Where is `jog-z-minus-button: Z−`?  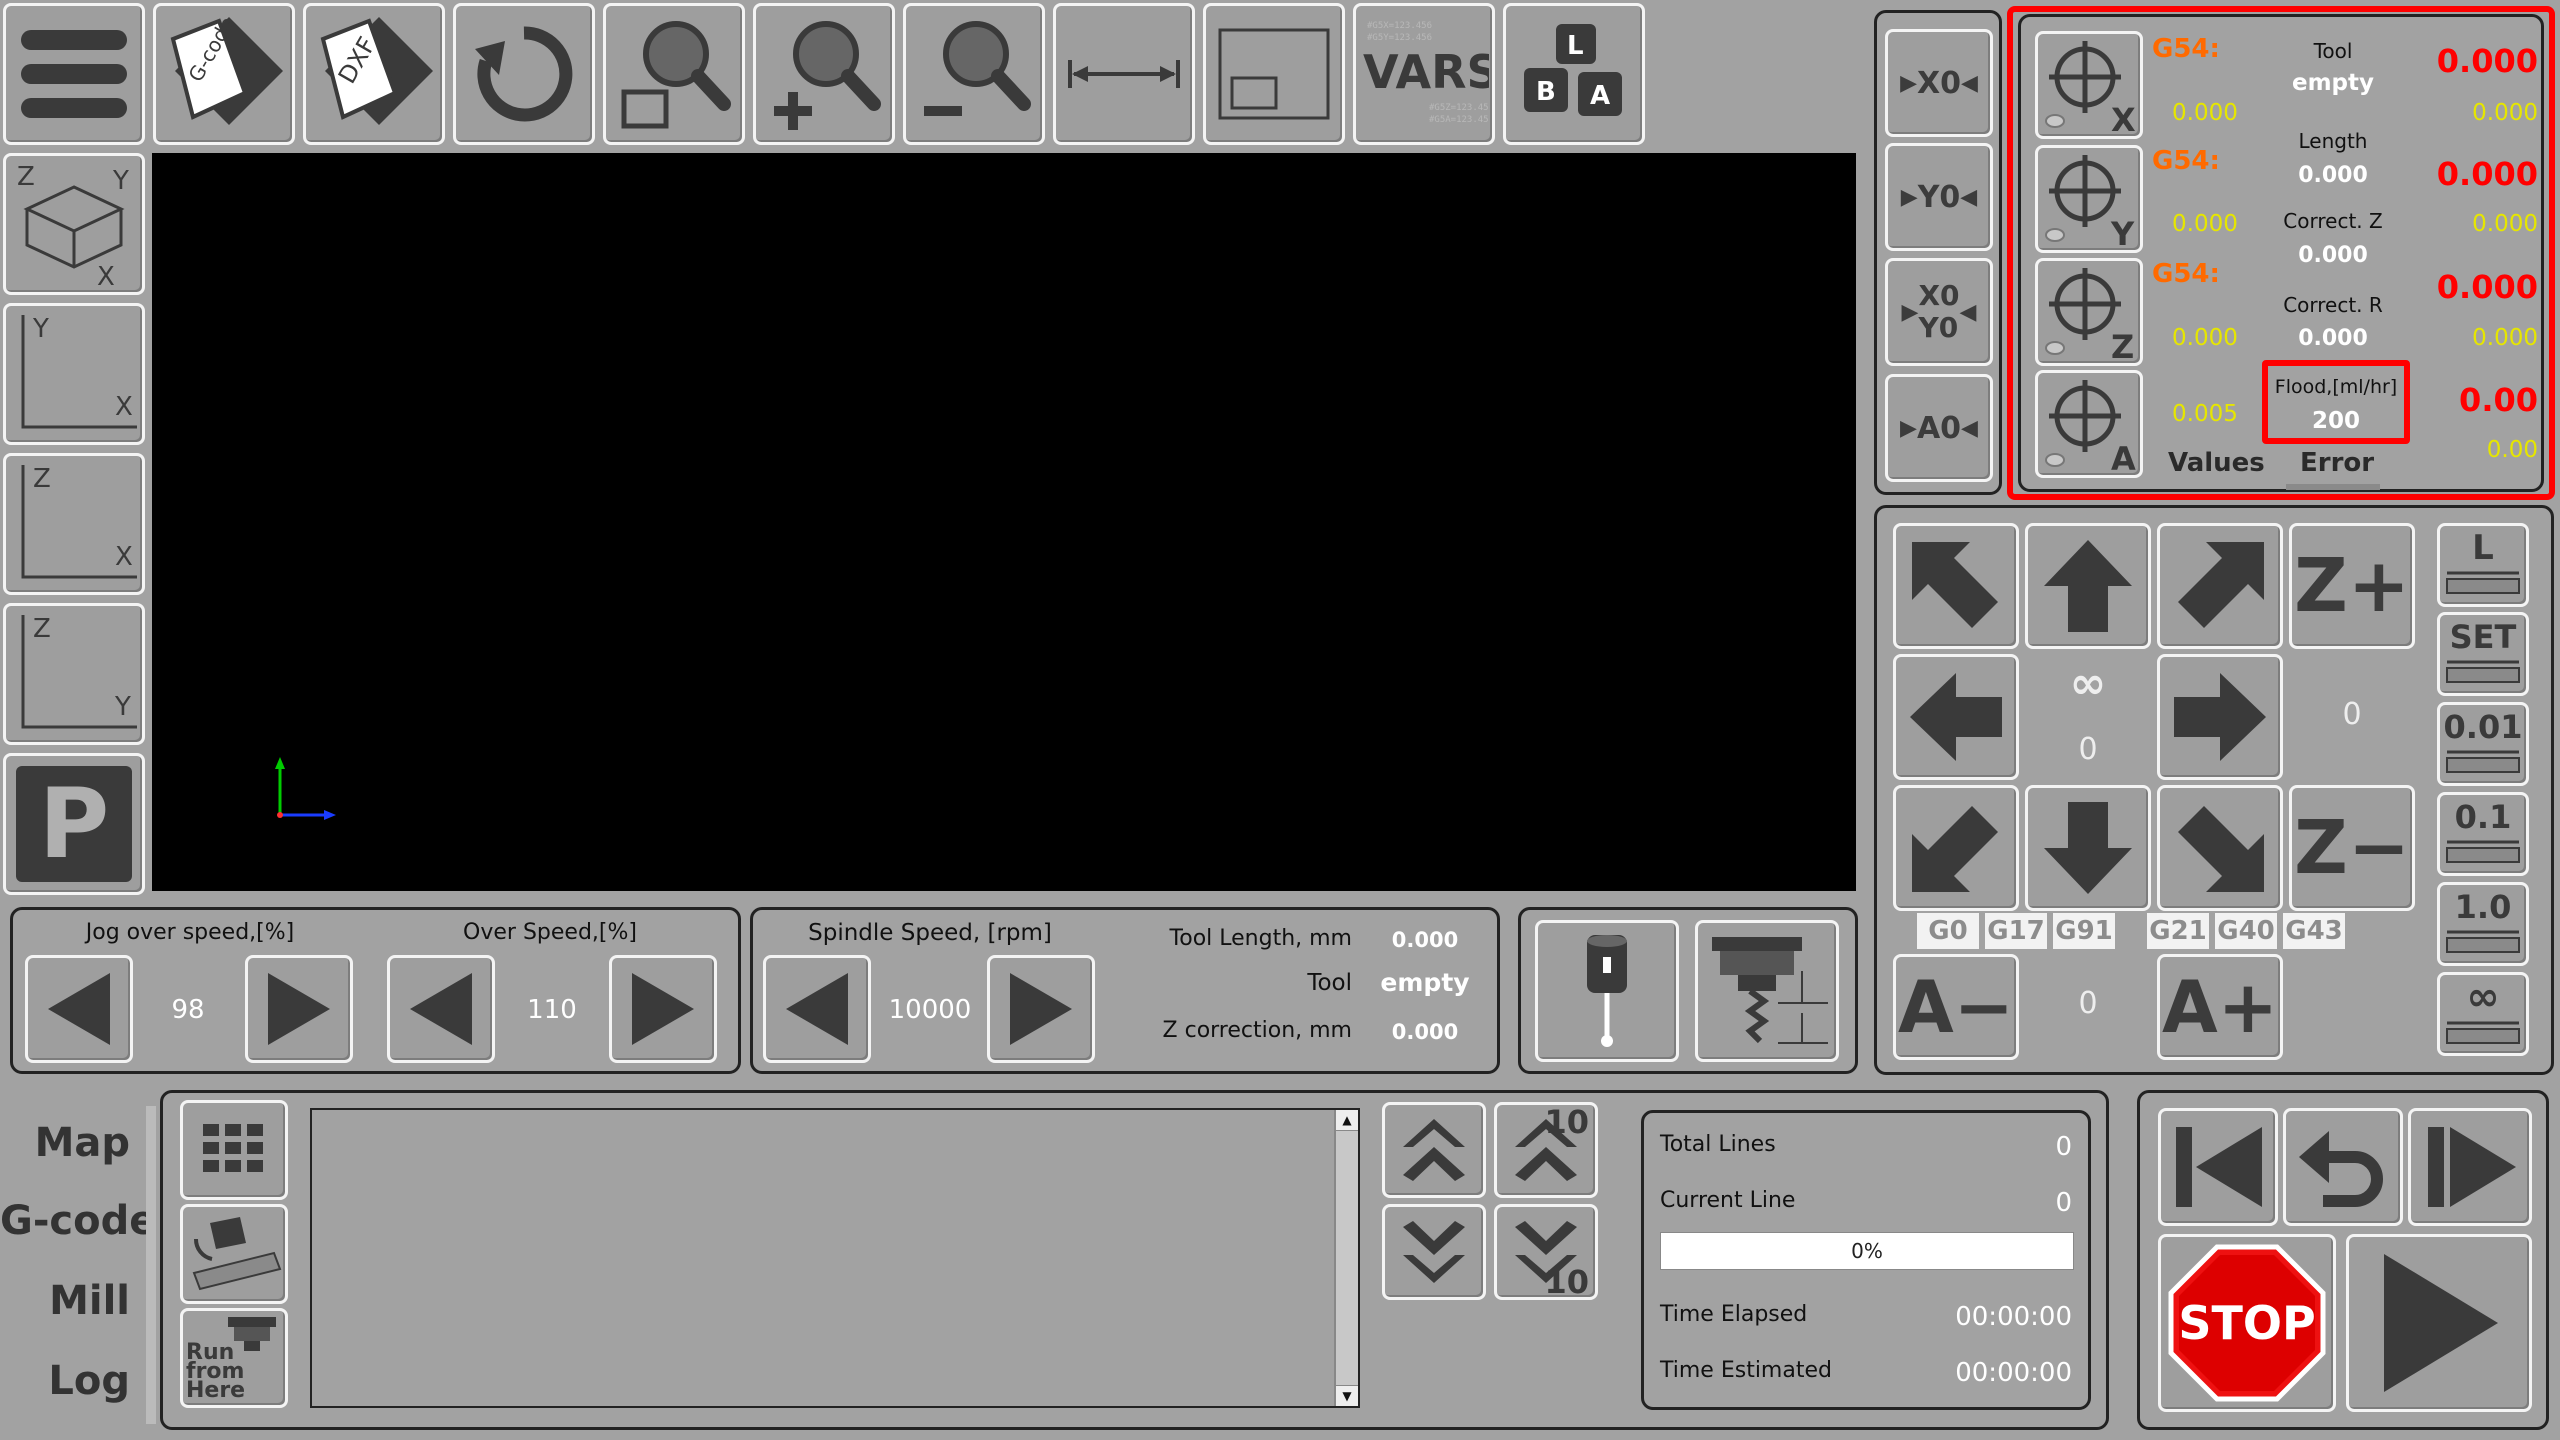 jog-z-minus-button: Z− is located at coordinates (2352, 848).